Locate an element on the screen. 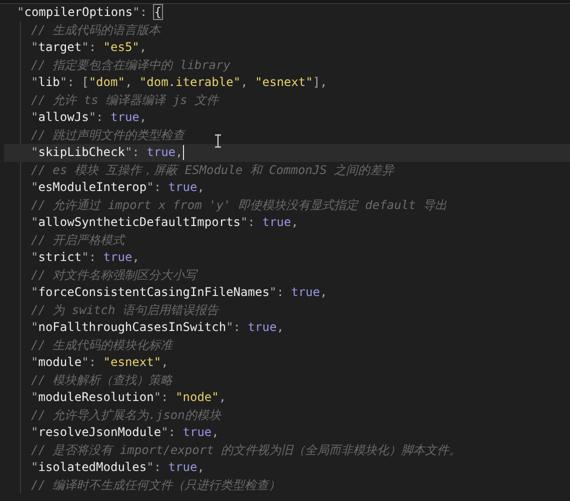  code-line: "skipLibCheck": true, is located at coordinates (107, 152).